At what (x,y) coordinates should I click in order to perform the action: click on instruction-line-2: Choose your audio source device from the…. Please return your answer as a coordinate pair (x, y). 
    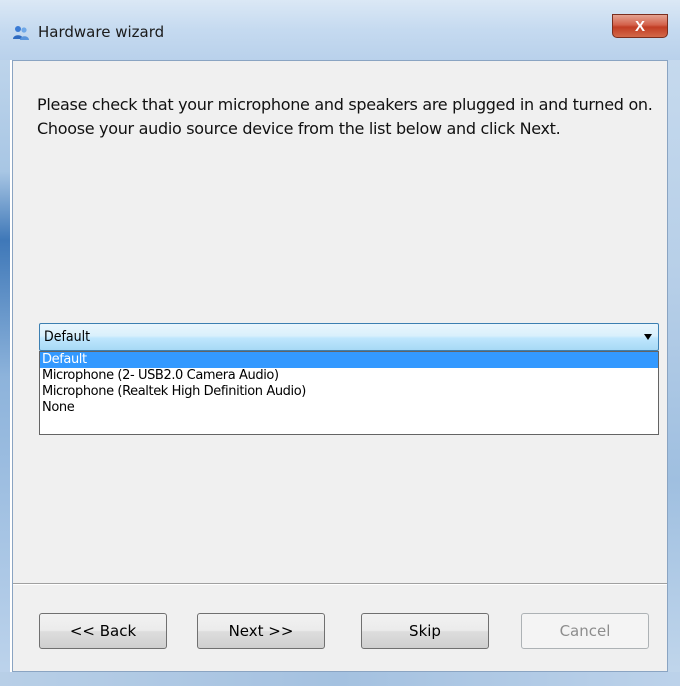
    Looking at the image, I should click on (299, 128).